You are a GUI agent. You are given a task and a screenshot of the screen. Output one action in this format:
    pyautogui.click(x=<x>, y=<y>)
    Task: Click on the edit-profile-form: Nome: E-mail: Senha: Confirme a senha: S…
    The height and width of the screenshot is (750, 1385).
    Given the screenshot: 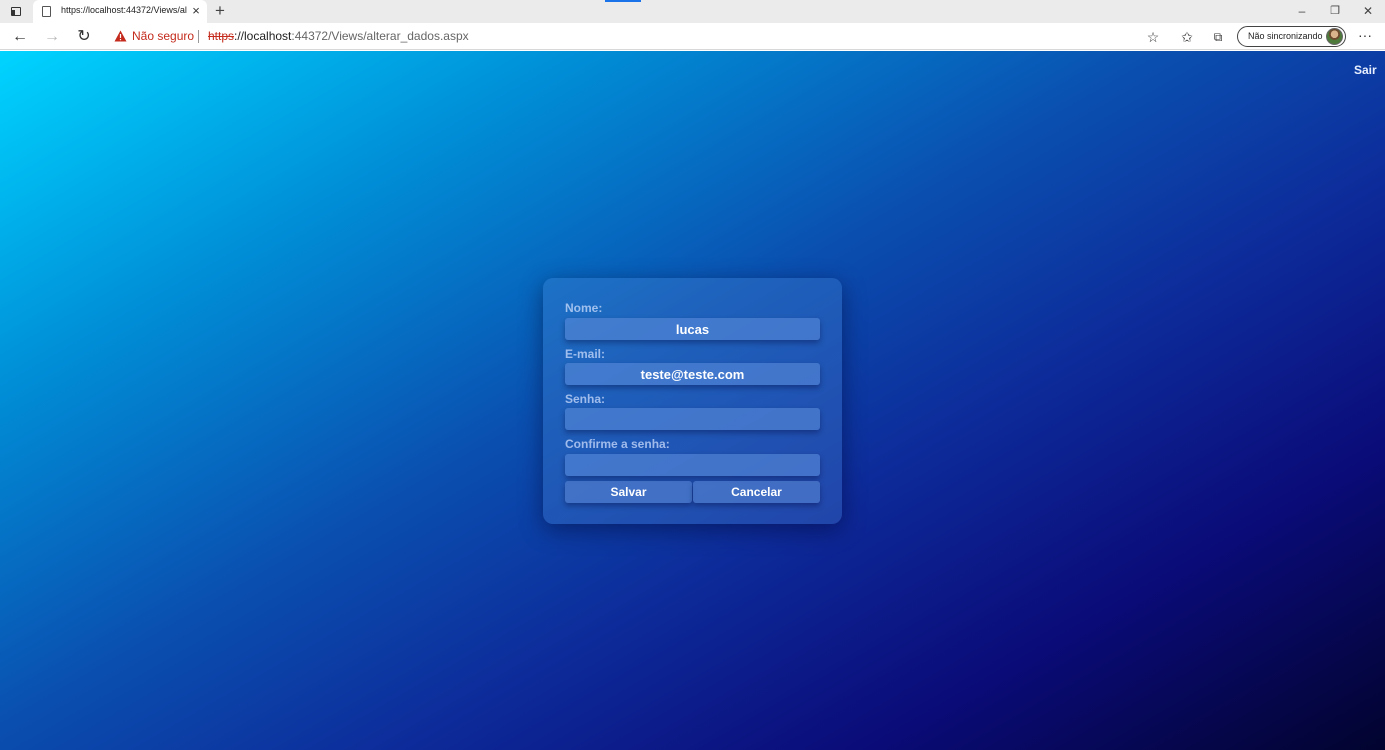 What is the action you would take?
    pyautogui.click(x=692, y=401)
    